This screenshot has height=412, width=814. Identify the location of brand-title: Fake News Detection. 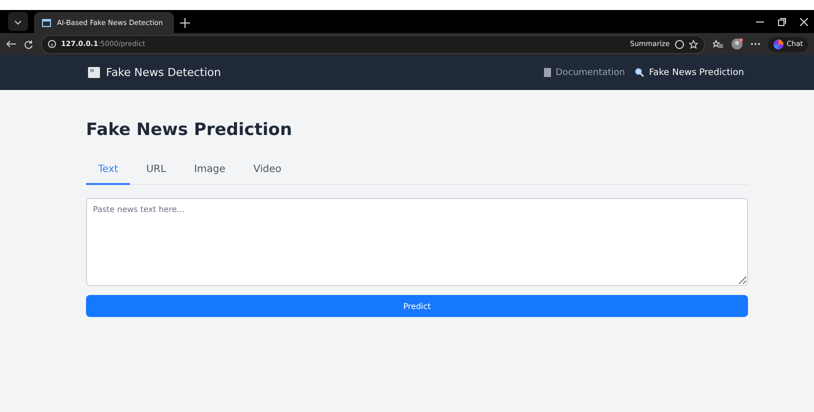
(163, 72).